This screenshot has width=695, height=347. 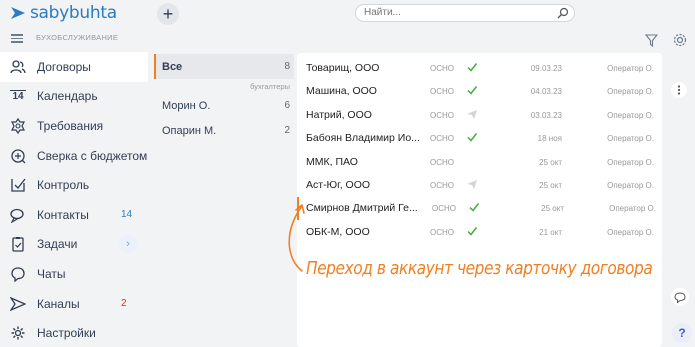 What do you see at coordinates (224, 66) in the screenshot?
I see `filter-all: Все 8` at bounding box center [224, 66].